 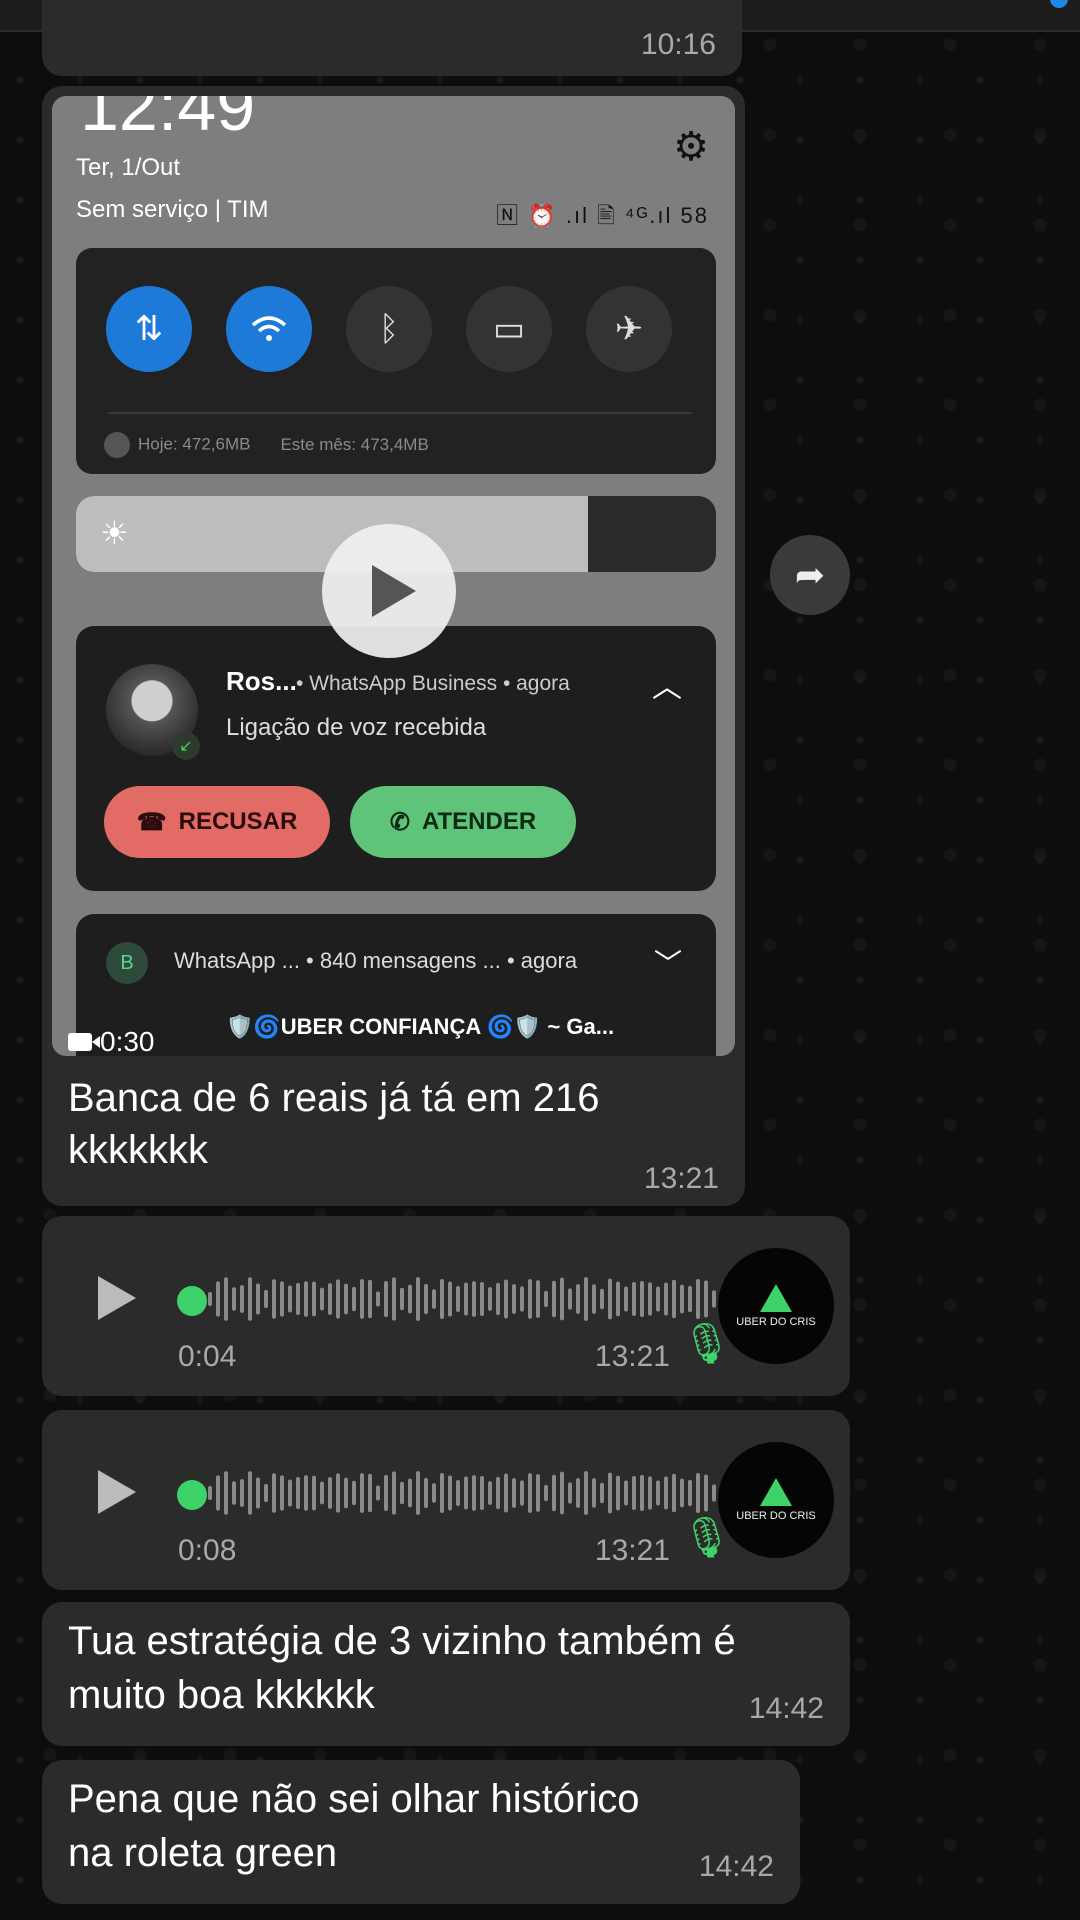 I want to click on play-video-button, so click(x=389, y=591).